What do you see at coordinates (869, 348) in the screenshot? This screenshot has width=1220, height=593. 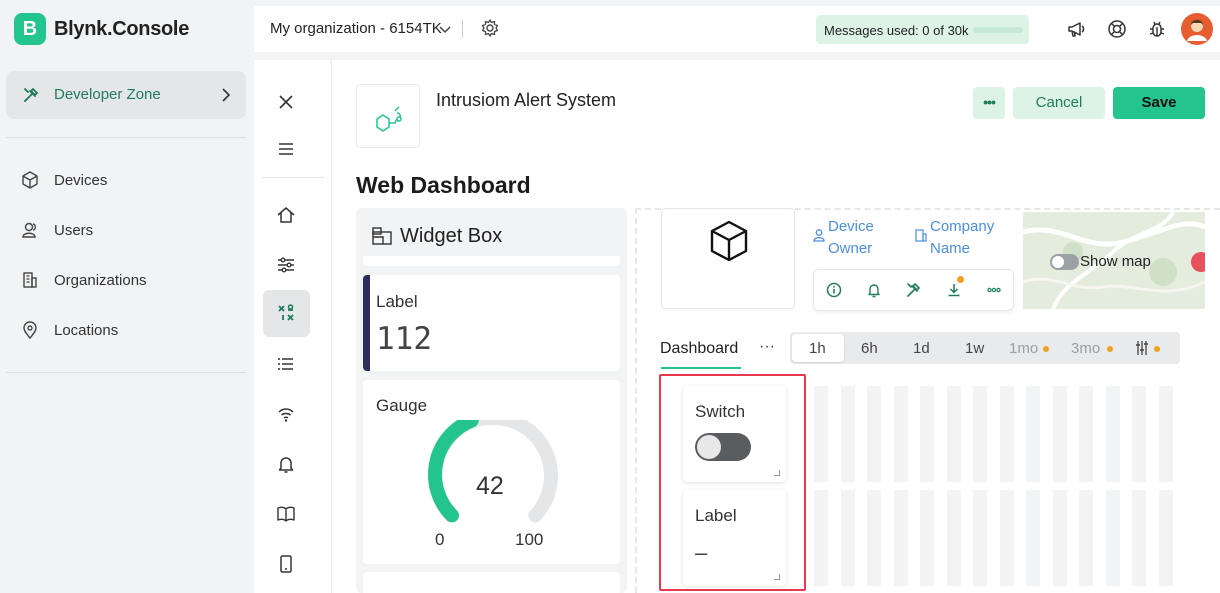 I see `time-range-6h: 6h` at bounding box center [869, 348].